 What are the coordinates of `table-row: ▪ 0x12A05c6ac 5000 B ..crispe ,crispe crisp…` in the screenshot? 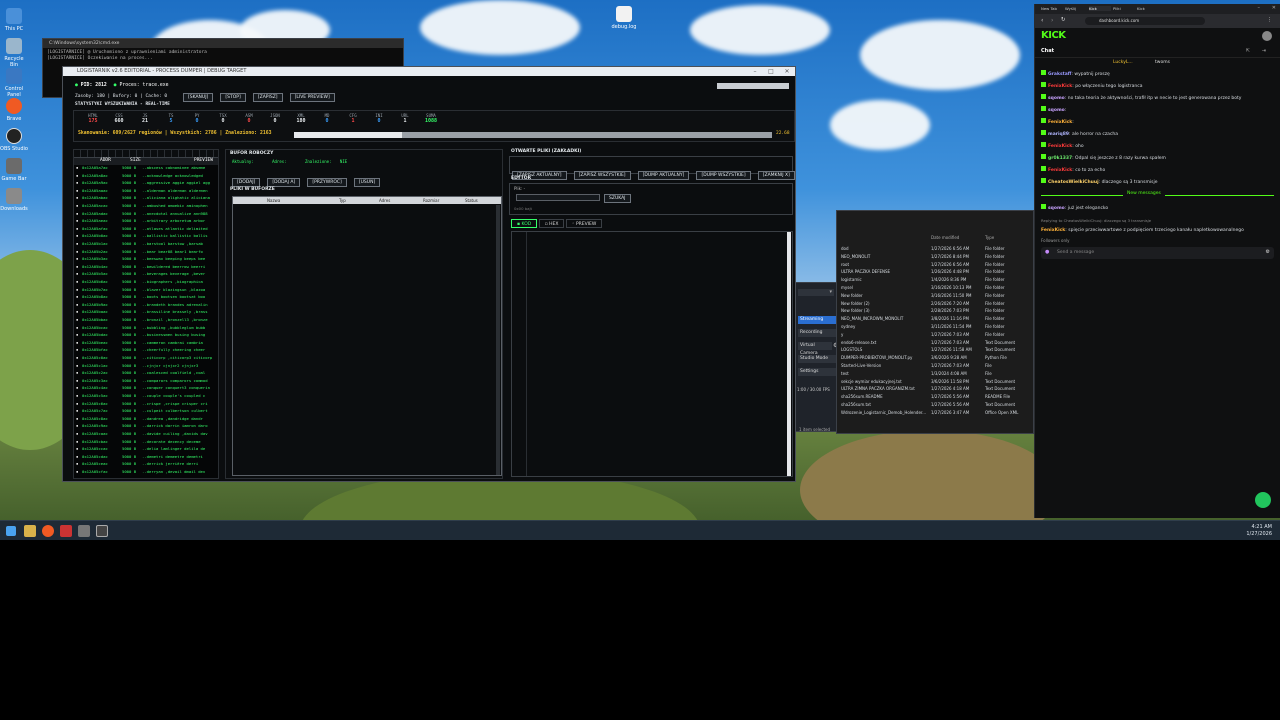 It's located at (146, 405).